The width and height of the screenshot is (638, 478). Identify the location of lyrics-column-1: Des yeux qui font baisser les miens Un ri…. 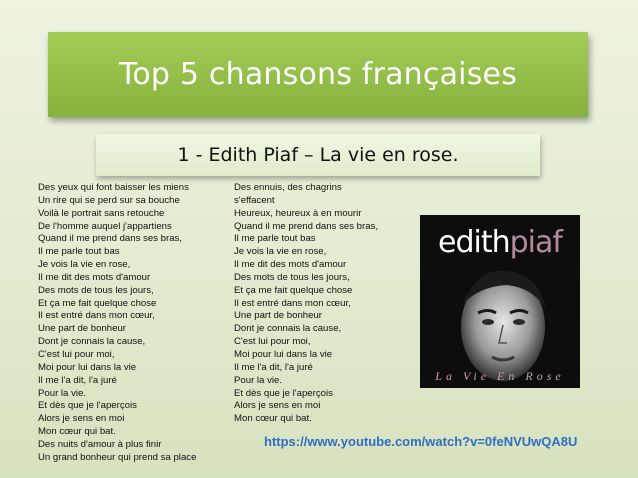
(117, 323).